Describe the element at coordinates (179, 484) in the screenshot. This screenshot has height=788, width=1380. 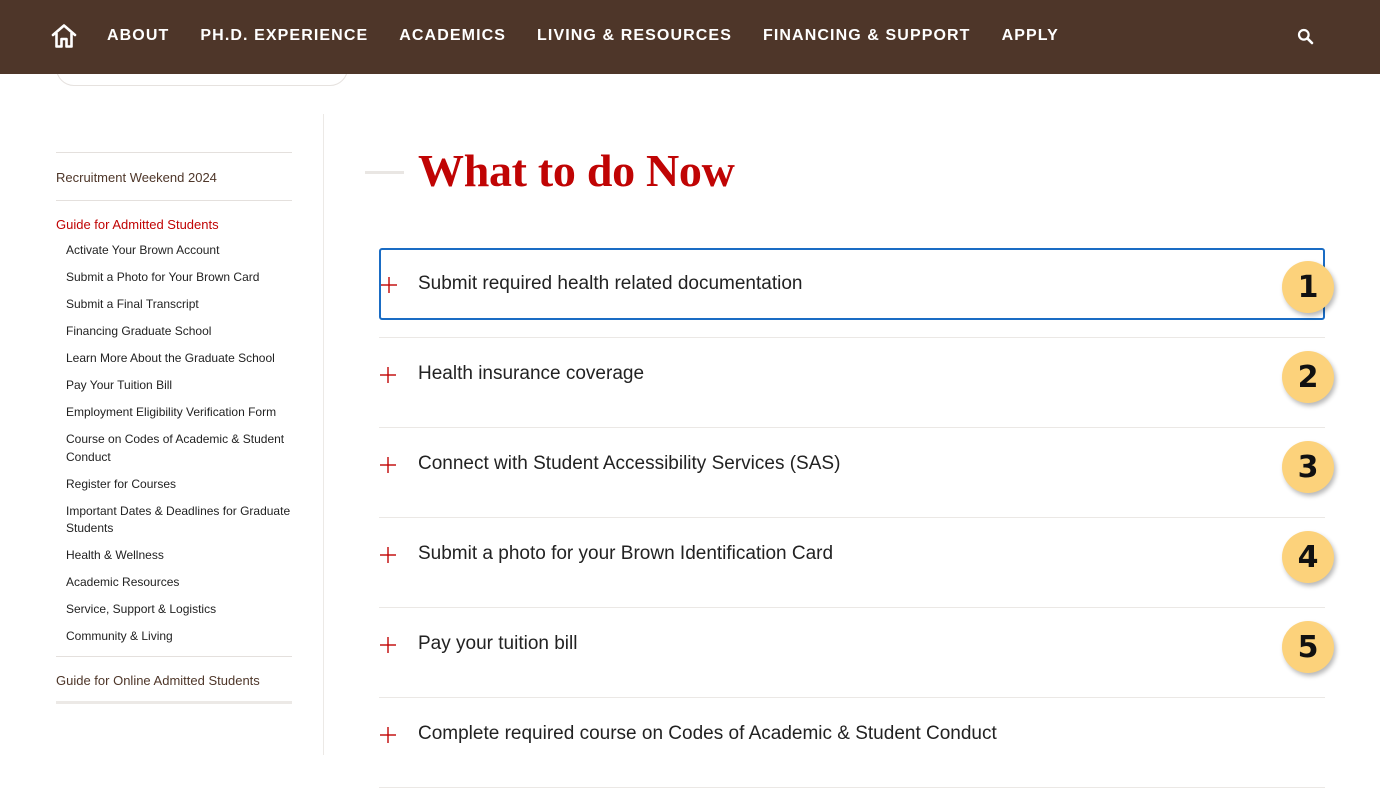
I see `sidebar-item: Register for Courses` at that location.